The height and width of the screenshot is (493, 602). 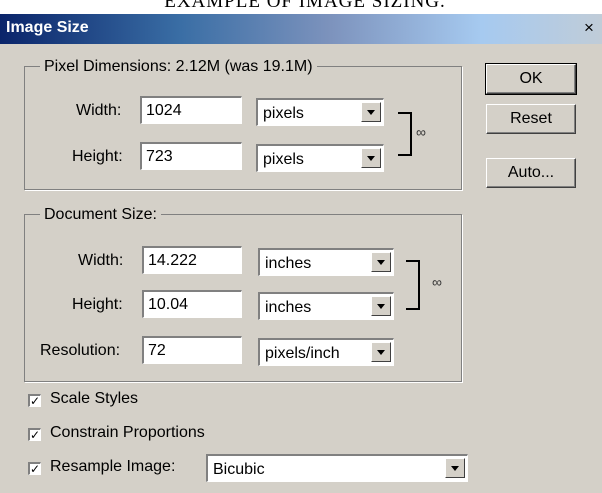 What do you see at coordinates (413, 285) in the screenshot?
I see `document-link-bracket` at bounding box center [413, 285].